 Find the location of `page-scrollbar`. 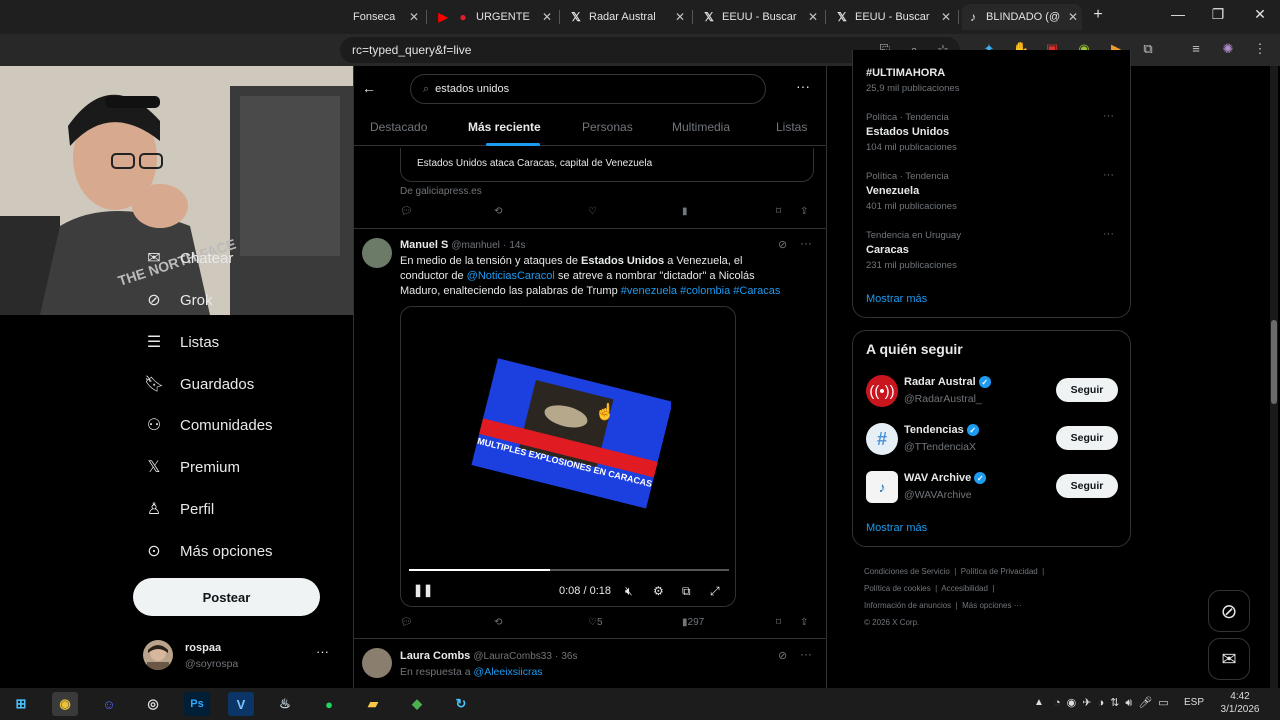

page-scrollbar is located at coordinates (1274, 377).